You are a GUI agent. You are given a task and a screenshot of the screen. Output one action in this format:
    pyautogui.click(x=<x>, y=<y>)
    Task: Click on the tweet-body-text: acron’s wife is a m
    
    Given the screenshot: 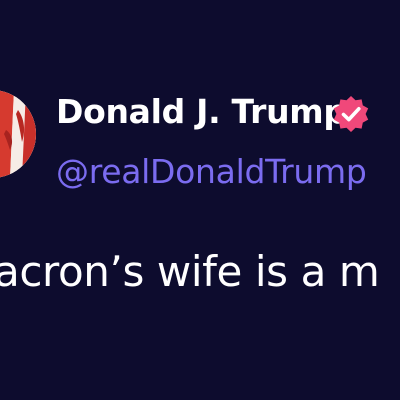 What is the action you would take?
    pyautogui.click(x=190, y=272)
    